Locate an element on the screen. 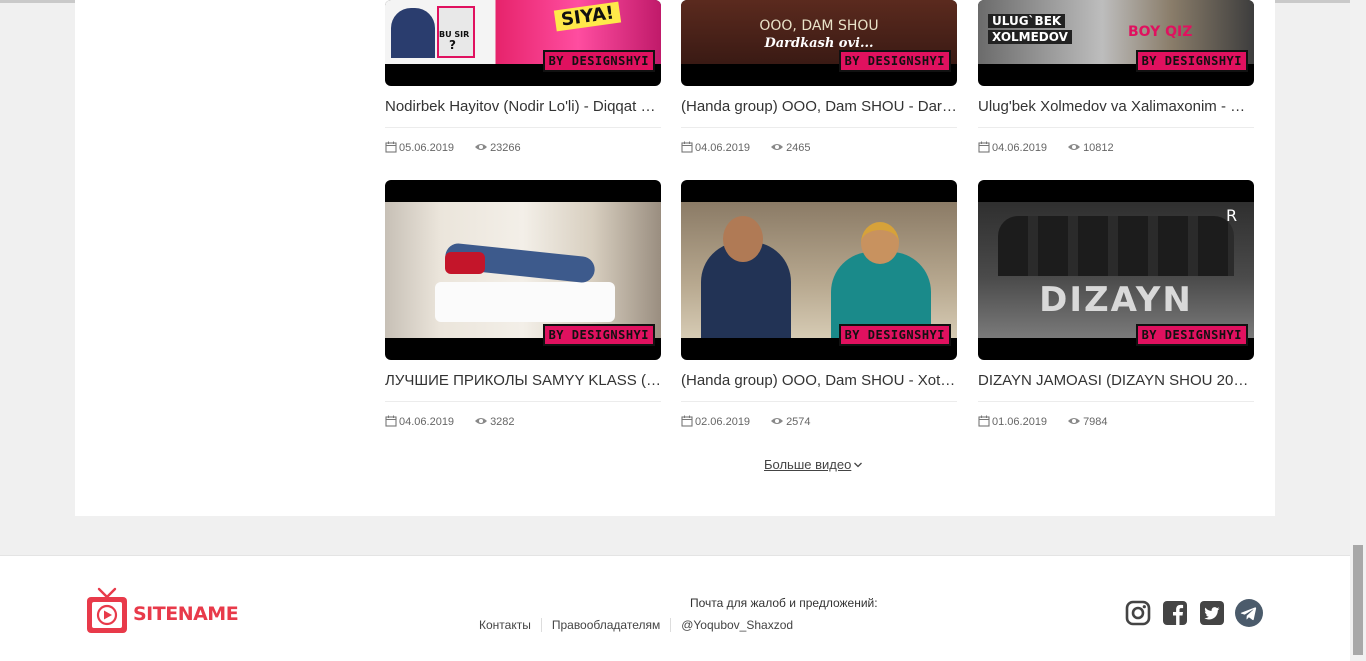 The height and width of the screenshot is (661, 1366). video-date: 02.06.2019 is located at coordinates (723, 422).